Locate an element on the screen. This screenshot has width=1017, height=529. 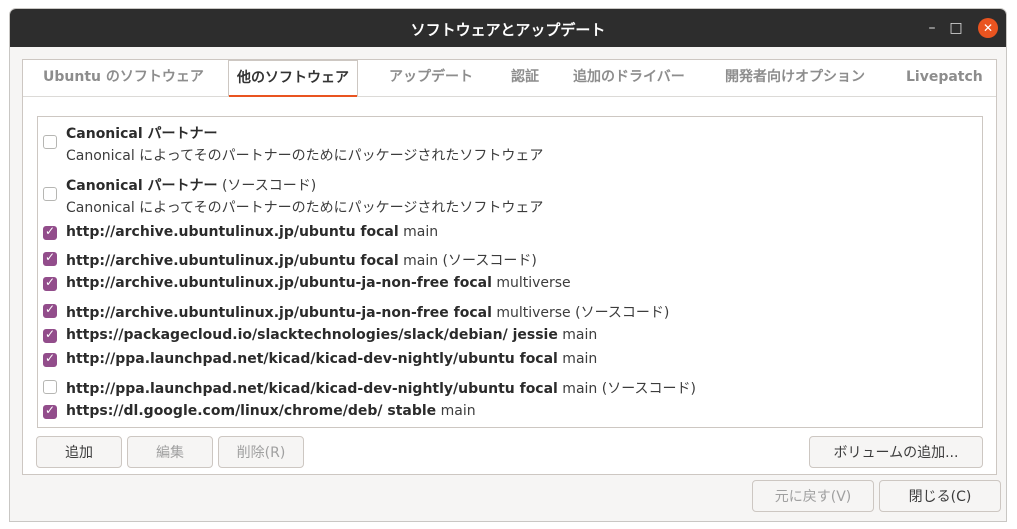
title-bar: ソフトウェアとアップデート – □ ✕ is located at coordinates (508, 28).